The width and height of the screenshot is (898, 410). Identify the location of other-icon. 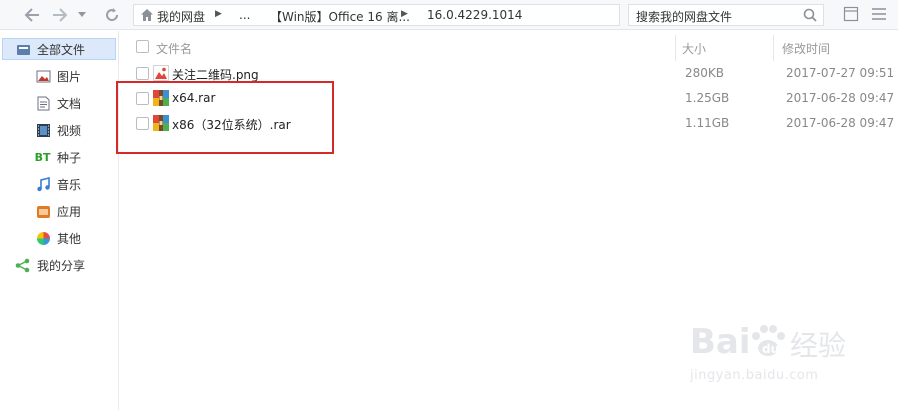
(43, 238).